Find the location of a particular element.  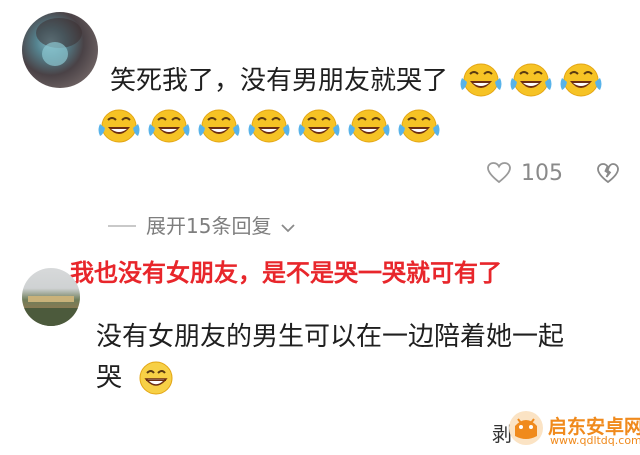

comment-text: 笑死我了，没有男朋友就哭了 is located at coordinates (279, 81).